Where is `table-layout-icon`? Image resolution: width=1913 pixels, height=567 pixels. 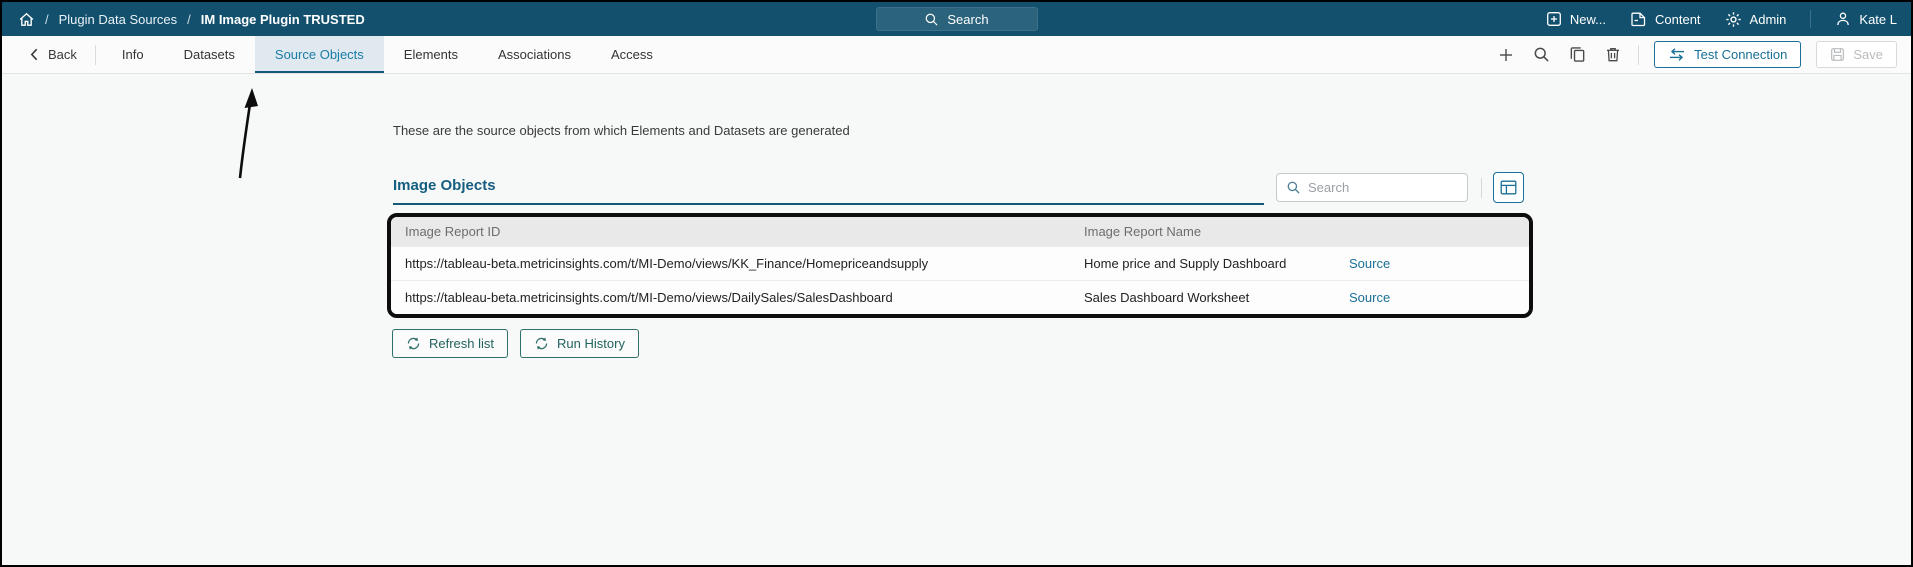 table-layout-icon is located at coordinates (1508, 187).